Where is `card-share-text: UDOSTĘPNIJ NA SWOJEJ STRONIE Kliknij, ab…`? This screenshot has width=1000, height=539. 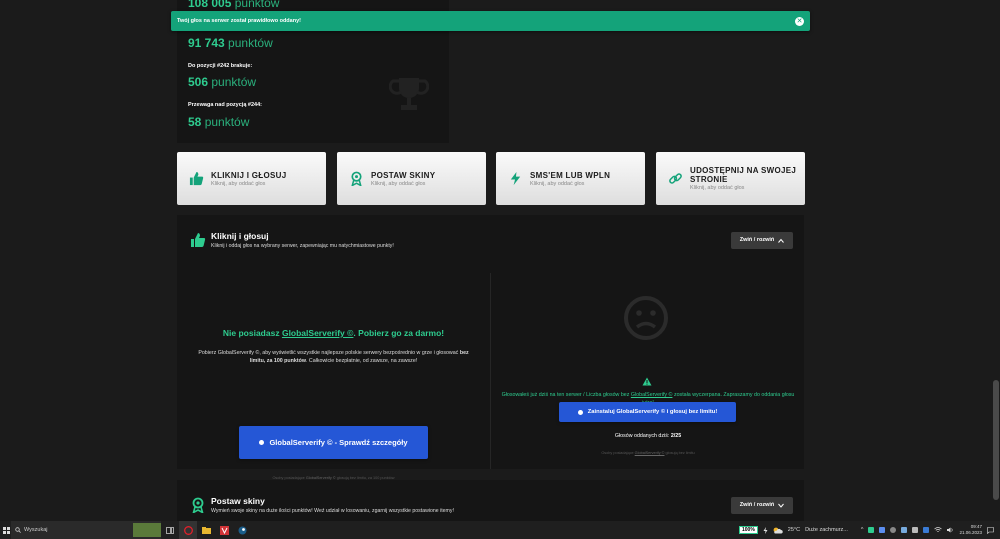
card-share-text: UDOSTĘPNIJ NA SWOJEJ STRONIE Kliknij, ab… is located at coordinates (745, 178).